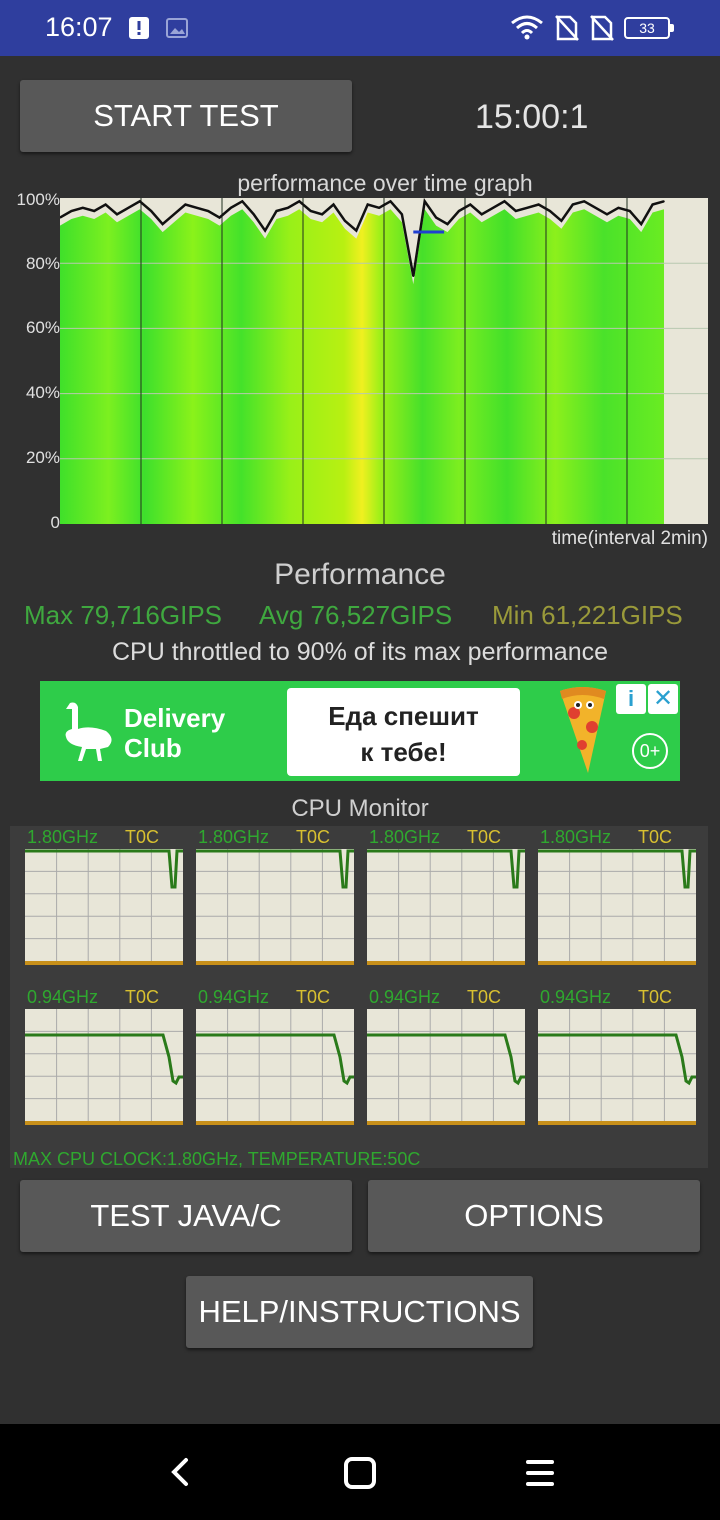 This screenshot has width=720, height=1520. I want to click on y-tick-60: 60%, so click(42, 327).